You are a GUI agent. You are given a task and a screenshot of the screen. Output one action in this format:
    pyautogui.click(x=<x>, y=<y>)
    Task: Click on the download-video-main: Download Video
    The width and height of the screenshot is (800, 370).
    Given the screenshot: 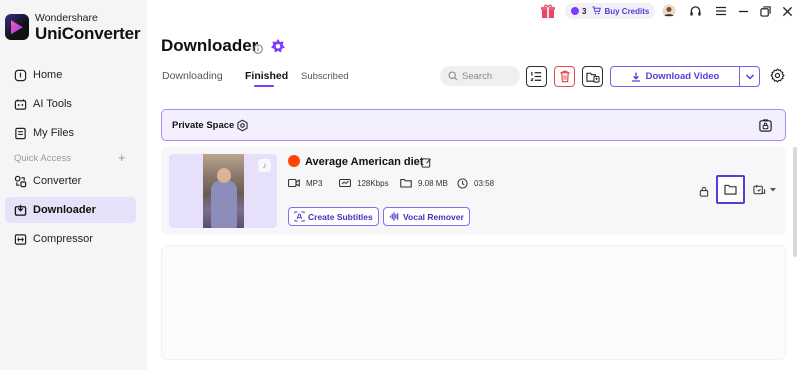 What is the action you would take?
    pyautogui.click(x=675, y=76)
    